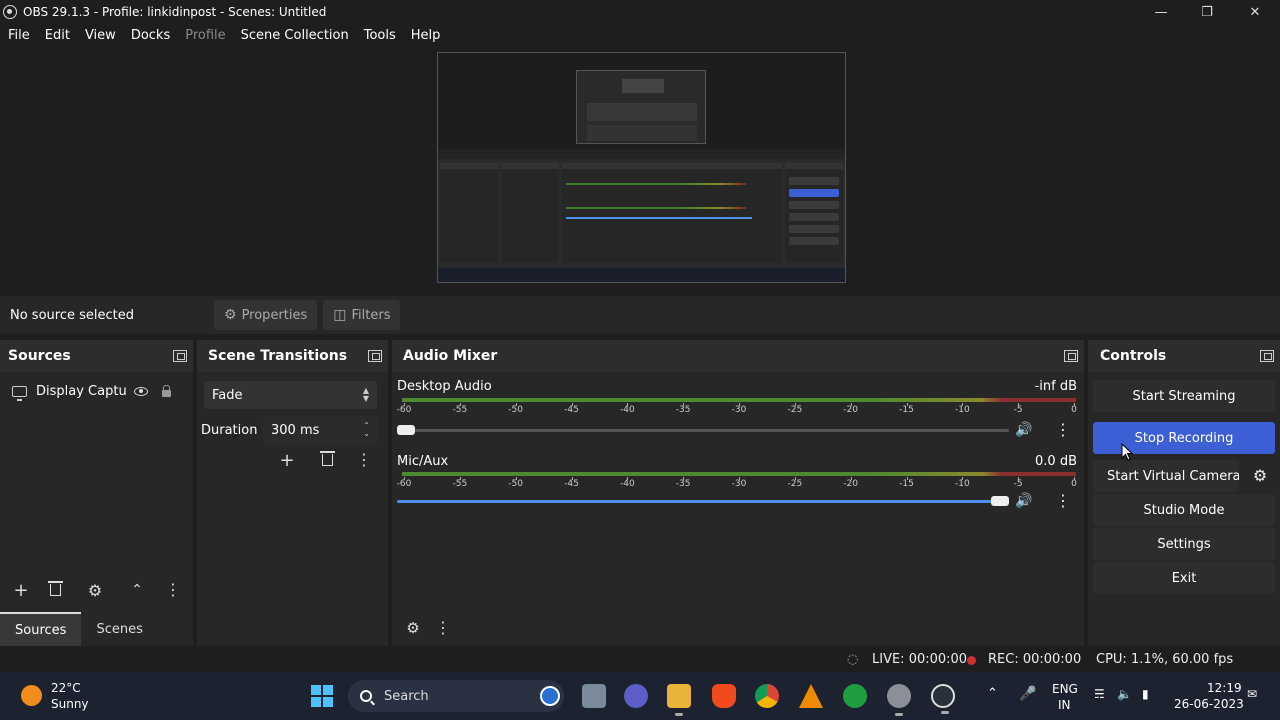 This screenshot has width=1280, height=720. What do you see at coordinates (739, 474) in the screenshot?
I see `mic-aux-meter` at bounding box center [739, 474].